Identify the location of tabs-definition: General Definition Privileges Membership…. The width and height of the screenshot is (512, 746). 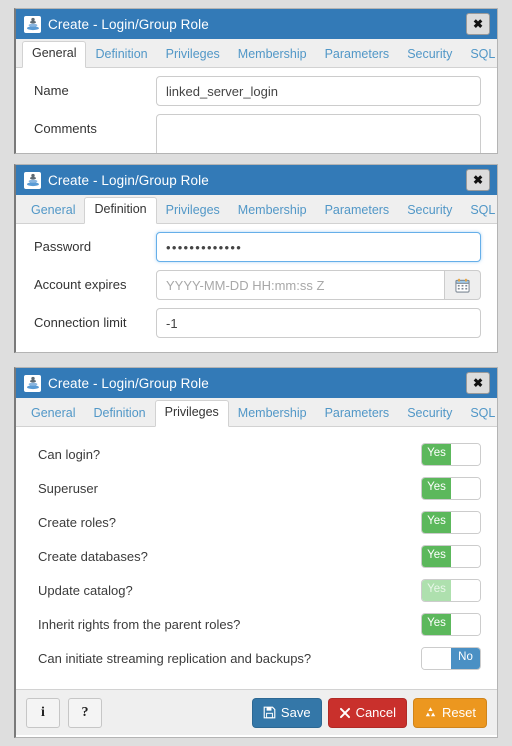
(256, 209).